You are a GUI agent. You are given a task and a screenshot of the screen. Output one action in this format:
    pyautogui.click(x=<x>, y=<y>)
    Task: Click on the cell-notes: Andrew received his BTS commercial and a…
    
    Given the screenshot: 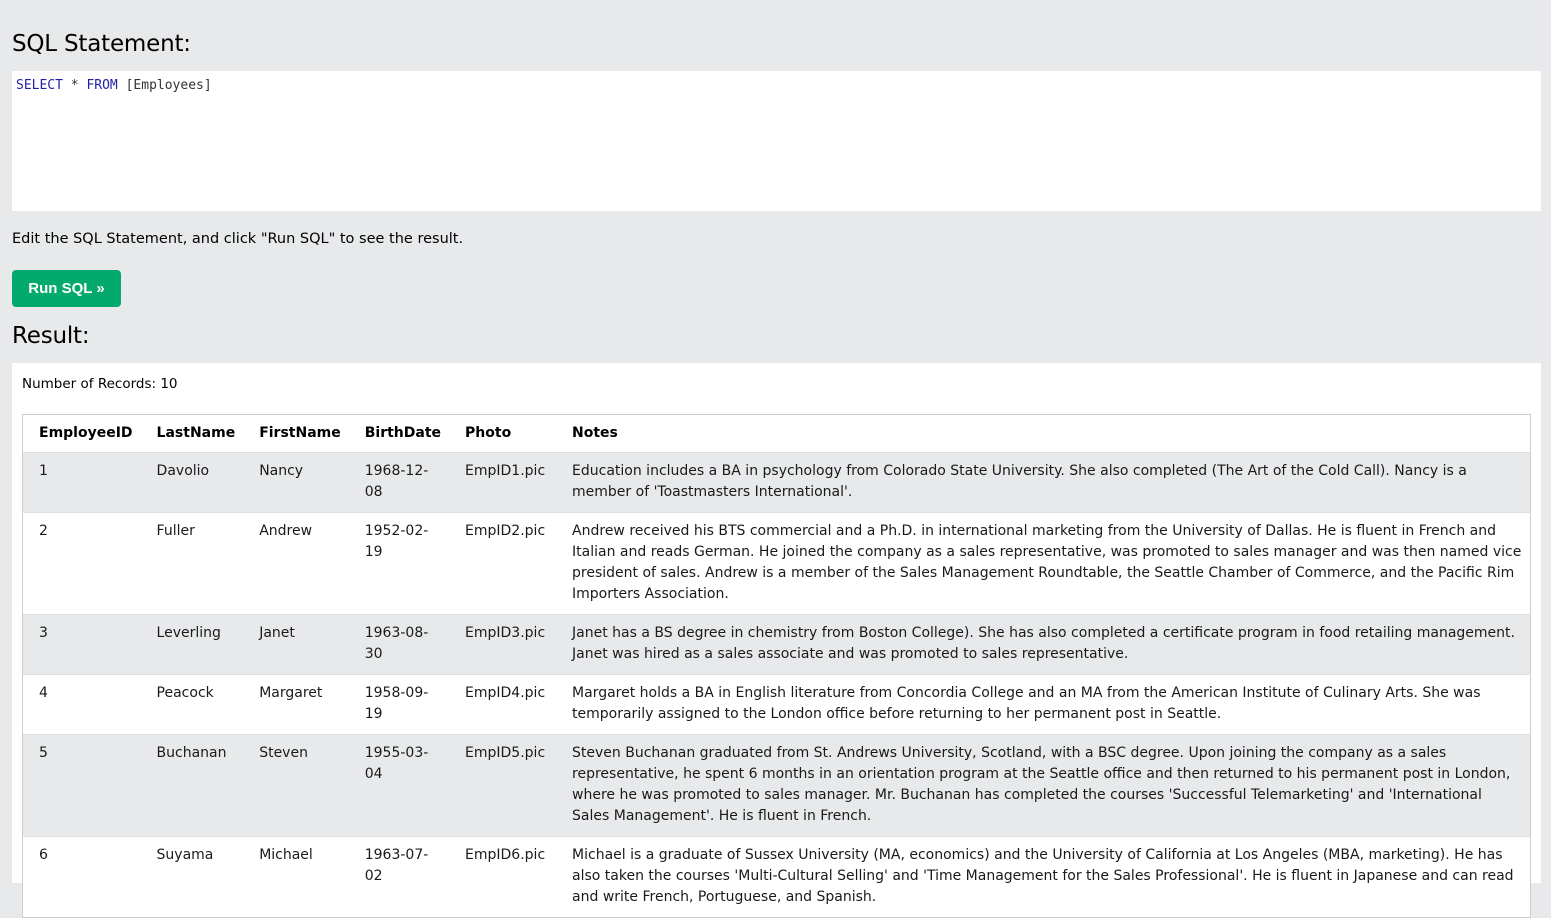 What is the action you would take?
    pyautogui.click(x=1047, y=562)
    